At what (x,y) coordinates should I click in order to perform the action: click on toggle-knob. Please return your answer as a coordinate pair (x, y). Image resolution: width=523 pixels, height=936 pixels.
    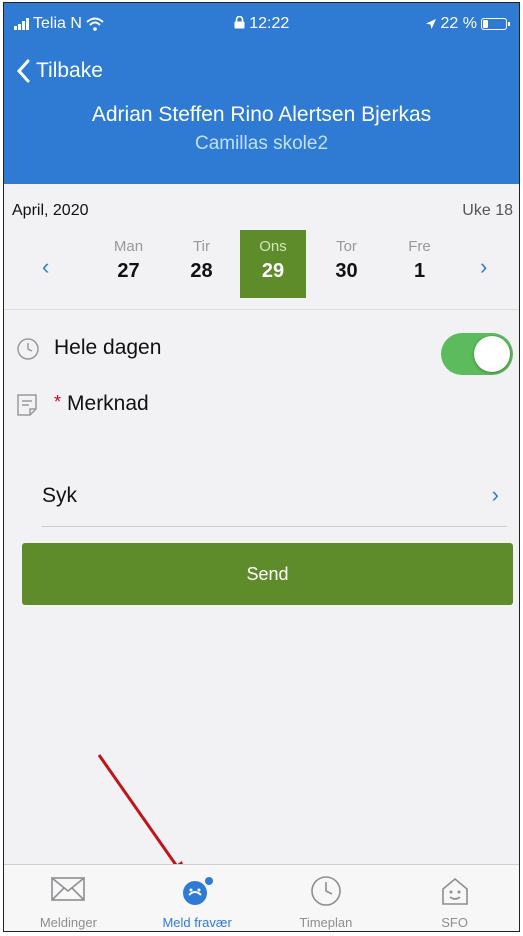
    Looking at the image, I should click on (492, 354).